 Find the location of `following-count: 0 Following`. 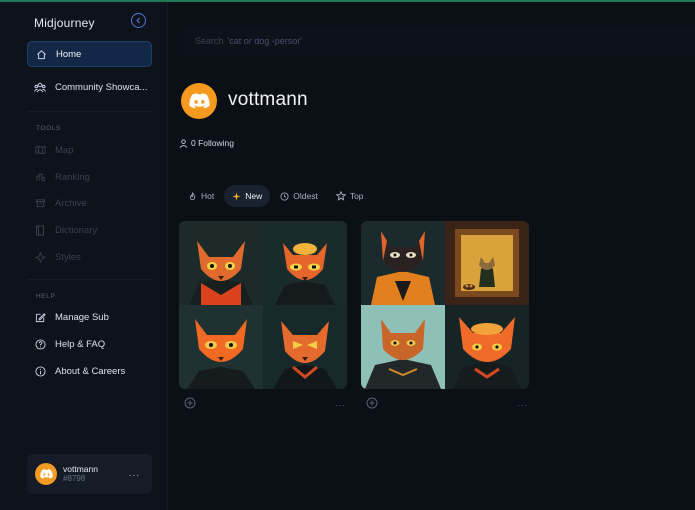

following-count: 0 Following is located at coordinates (212, 143).